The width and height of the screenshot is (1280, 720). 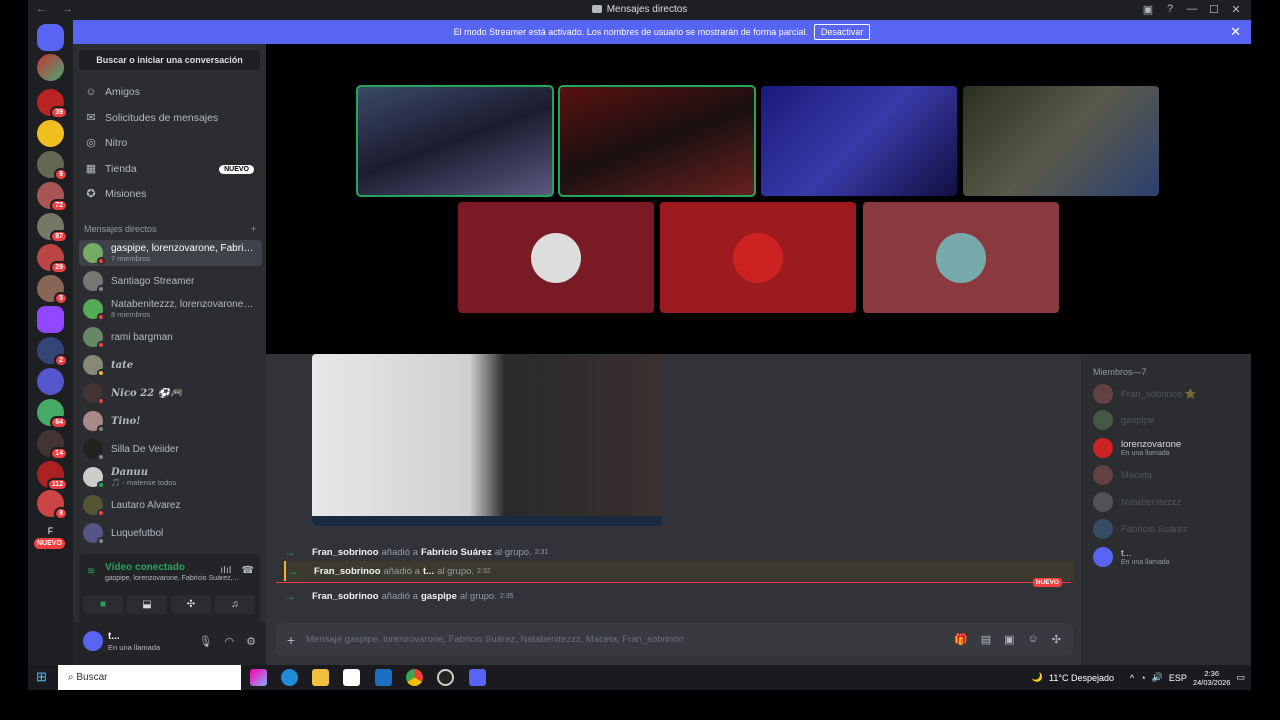 What do you see at coordinates (52, 290) in the screenshot?
I see `server-icon: 5` at bounding box center [52, 290].